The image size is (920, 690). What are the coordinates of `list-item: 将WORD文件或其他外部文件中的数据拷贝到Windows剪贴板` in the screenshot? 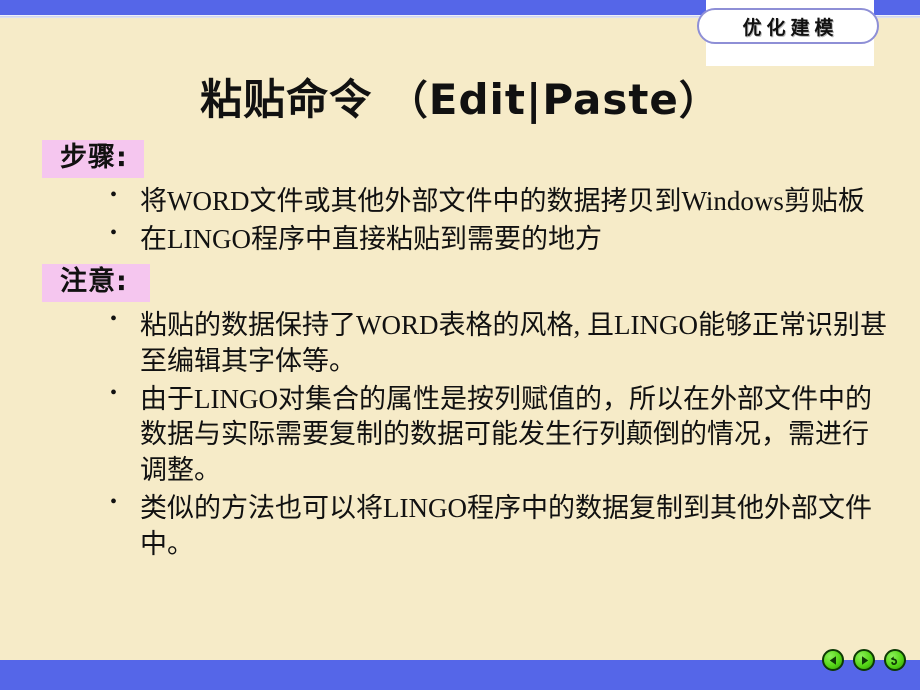 It's located at (460, 201).